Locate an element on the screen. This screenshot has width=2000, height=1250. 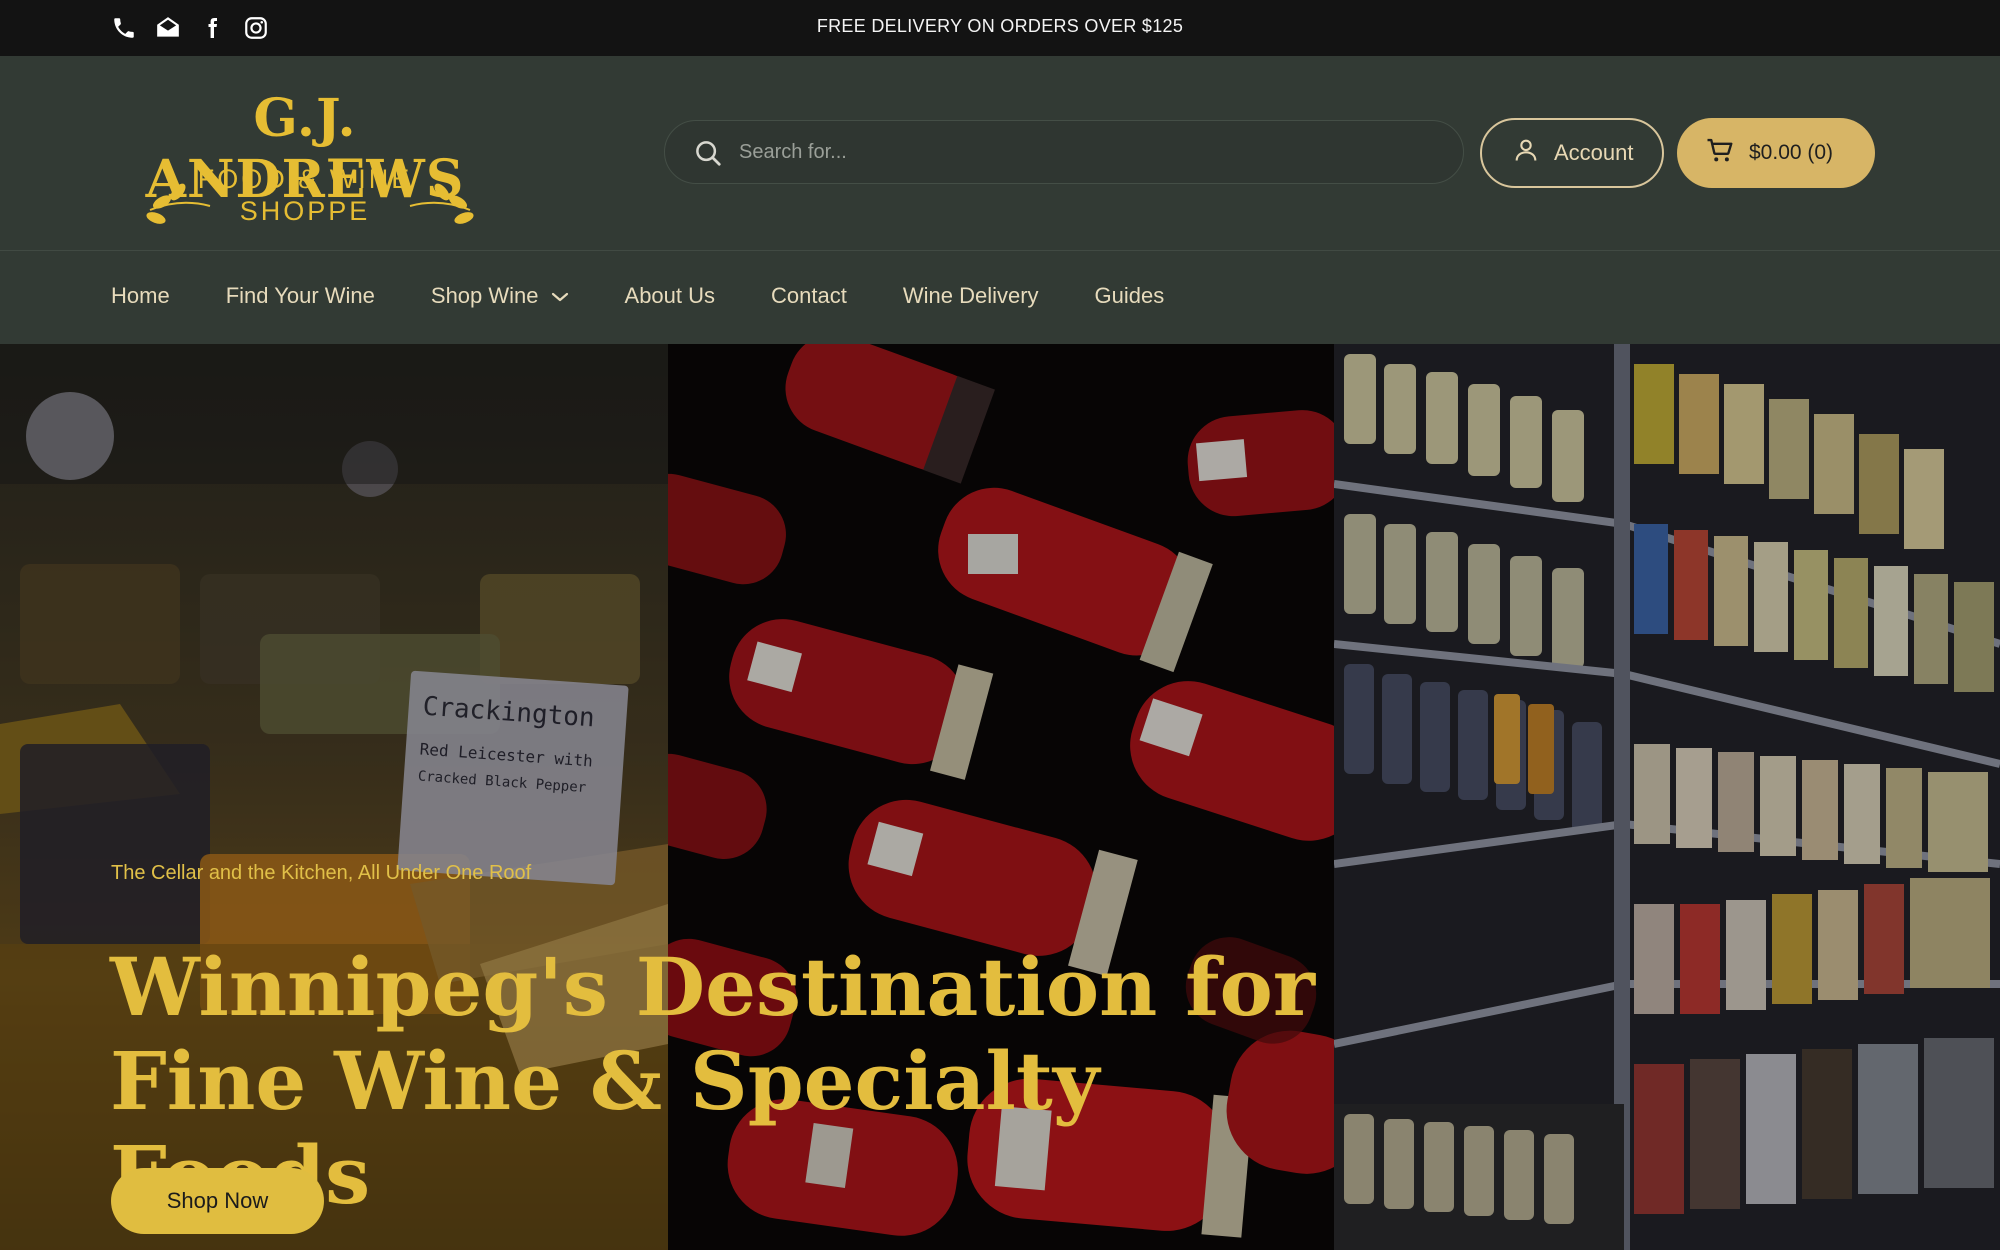
search-input is located at coordinates (1089, 152).